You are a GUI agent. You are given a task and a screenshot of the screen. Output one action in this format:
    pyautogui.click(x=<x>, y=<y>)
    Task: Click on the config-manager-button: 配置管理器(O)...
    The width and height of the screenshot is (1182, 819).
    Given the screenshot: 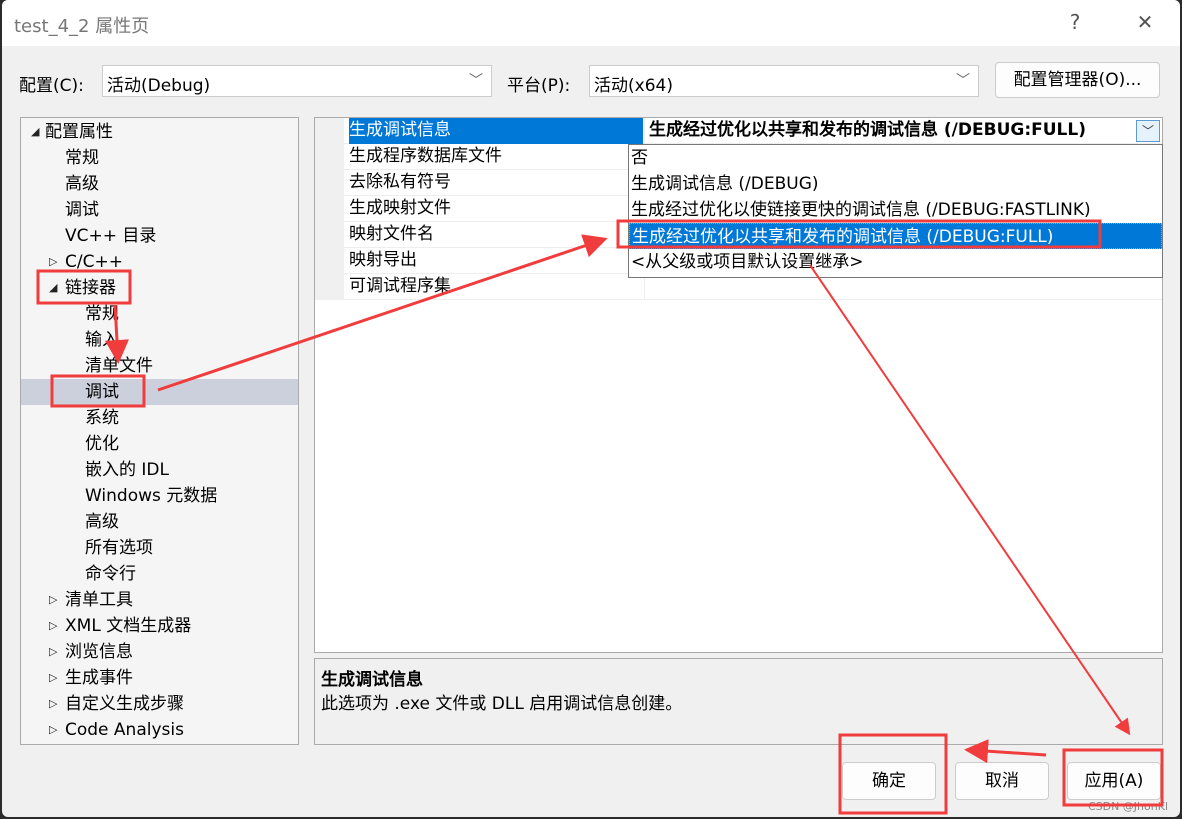 What is the action you would take?
    pyautogui.click(x=1077, y=80)
    